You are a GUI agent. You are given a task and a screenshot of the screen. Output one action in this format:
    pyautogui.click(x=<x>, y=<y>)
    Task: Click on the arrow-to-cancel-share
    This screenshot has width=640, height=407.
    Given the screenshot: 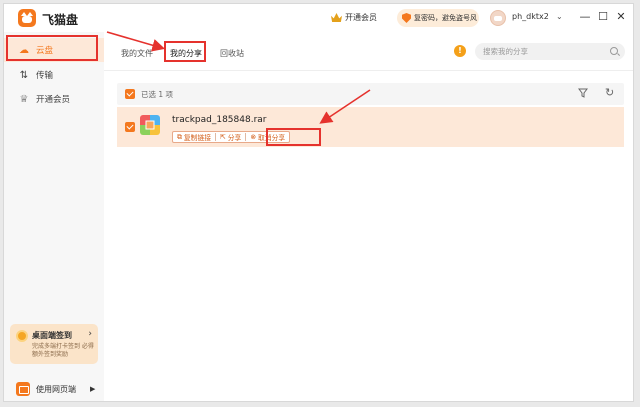 What is the action you would take?
    pyautogui.click(x=345, y=106)
    